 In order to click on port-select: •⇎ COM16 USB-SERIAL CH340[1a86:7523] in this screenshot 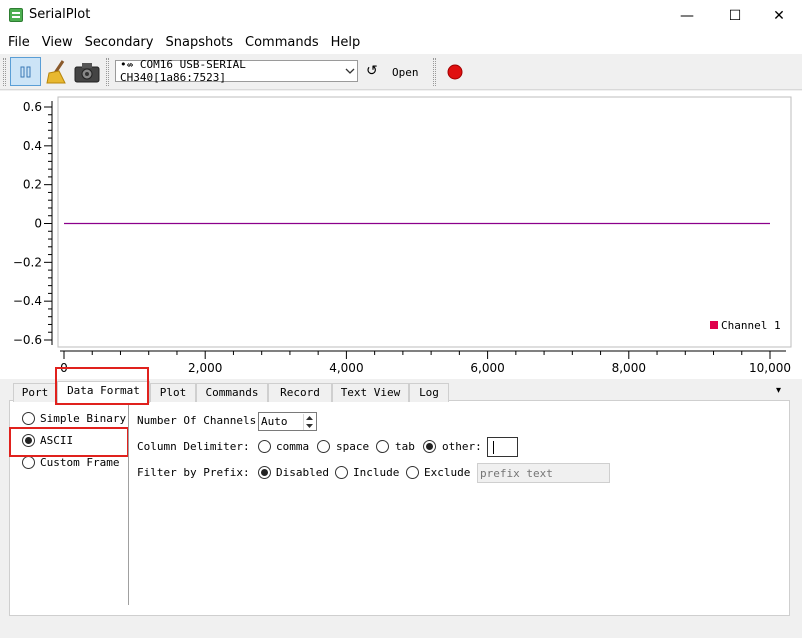, I will do `click(236, 71)`.